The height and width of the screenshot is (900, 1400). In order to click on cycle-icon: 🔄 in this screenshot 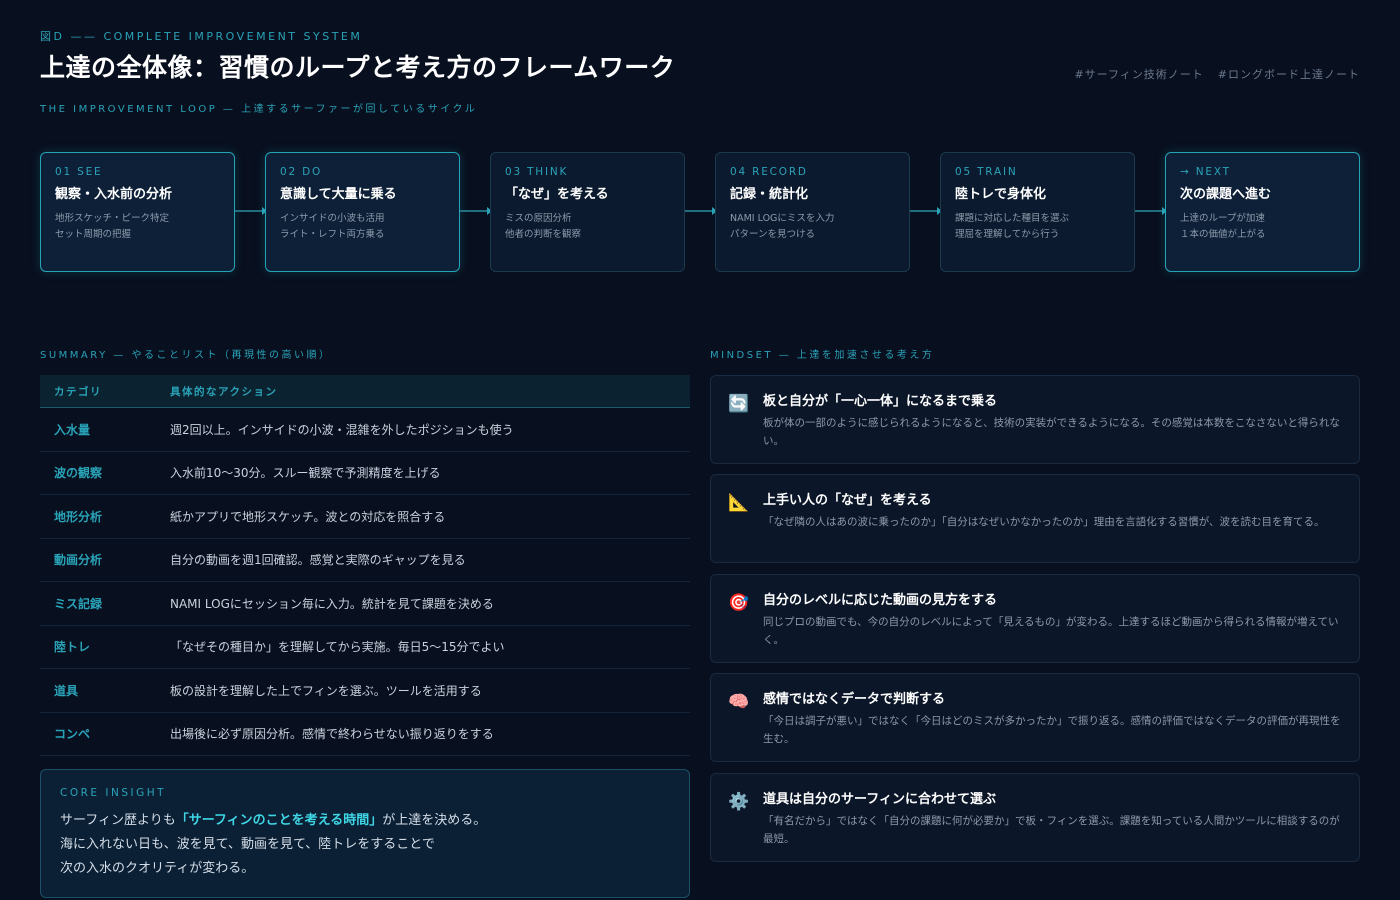, I will do `click(739, 404)`.